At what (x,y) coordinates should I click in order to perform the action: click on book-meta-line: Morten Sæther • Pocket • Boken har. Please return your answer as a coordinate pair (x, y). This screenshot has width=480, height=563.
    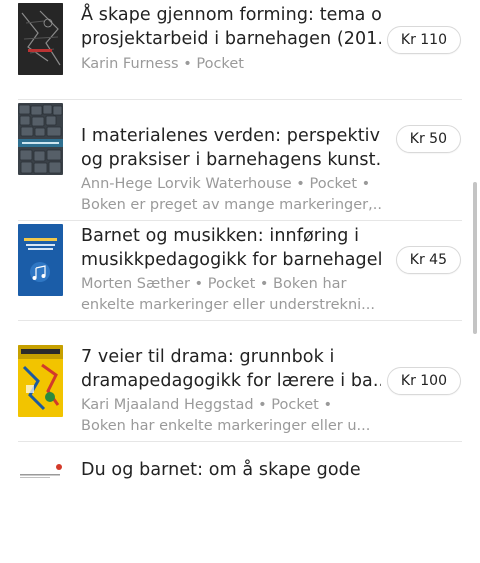
    Looking at the image, I should click on (214, 284).